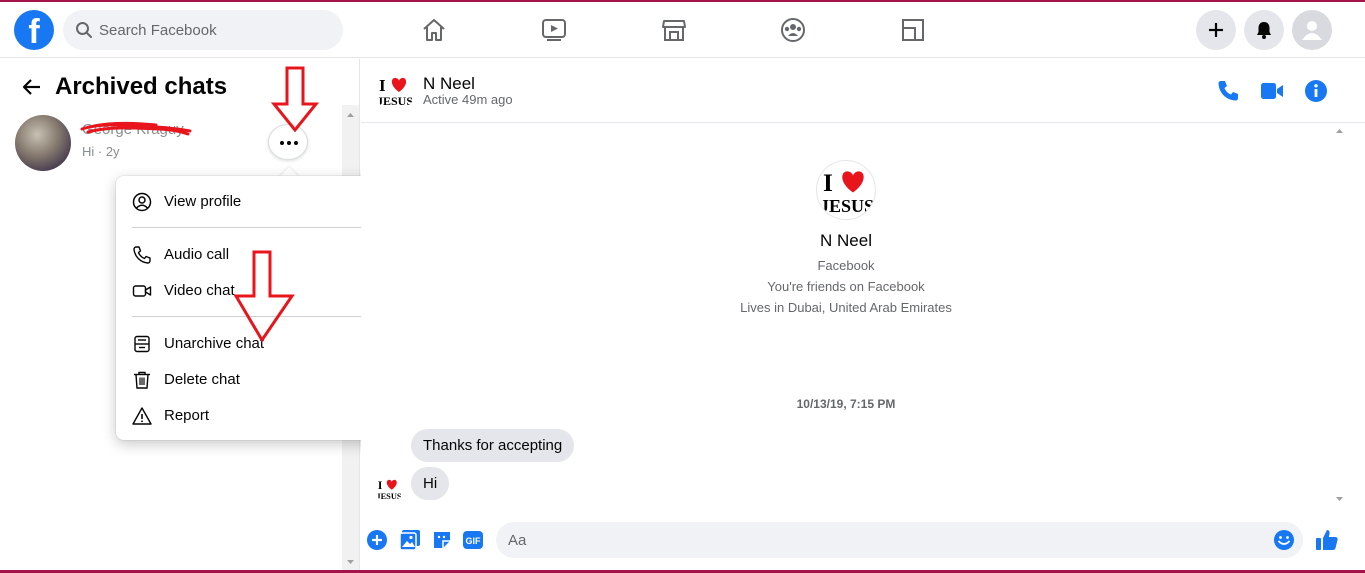 Image resolution: width=1365 pixels, height=573 pixels. I want to click on search-bar, so click(203, 30).